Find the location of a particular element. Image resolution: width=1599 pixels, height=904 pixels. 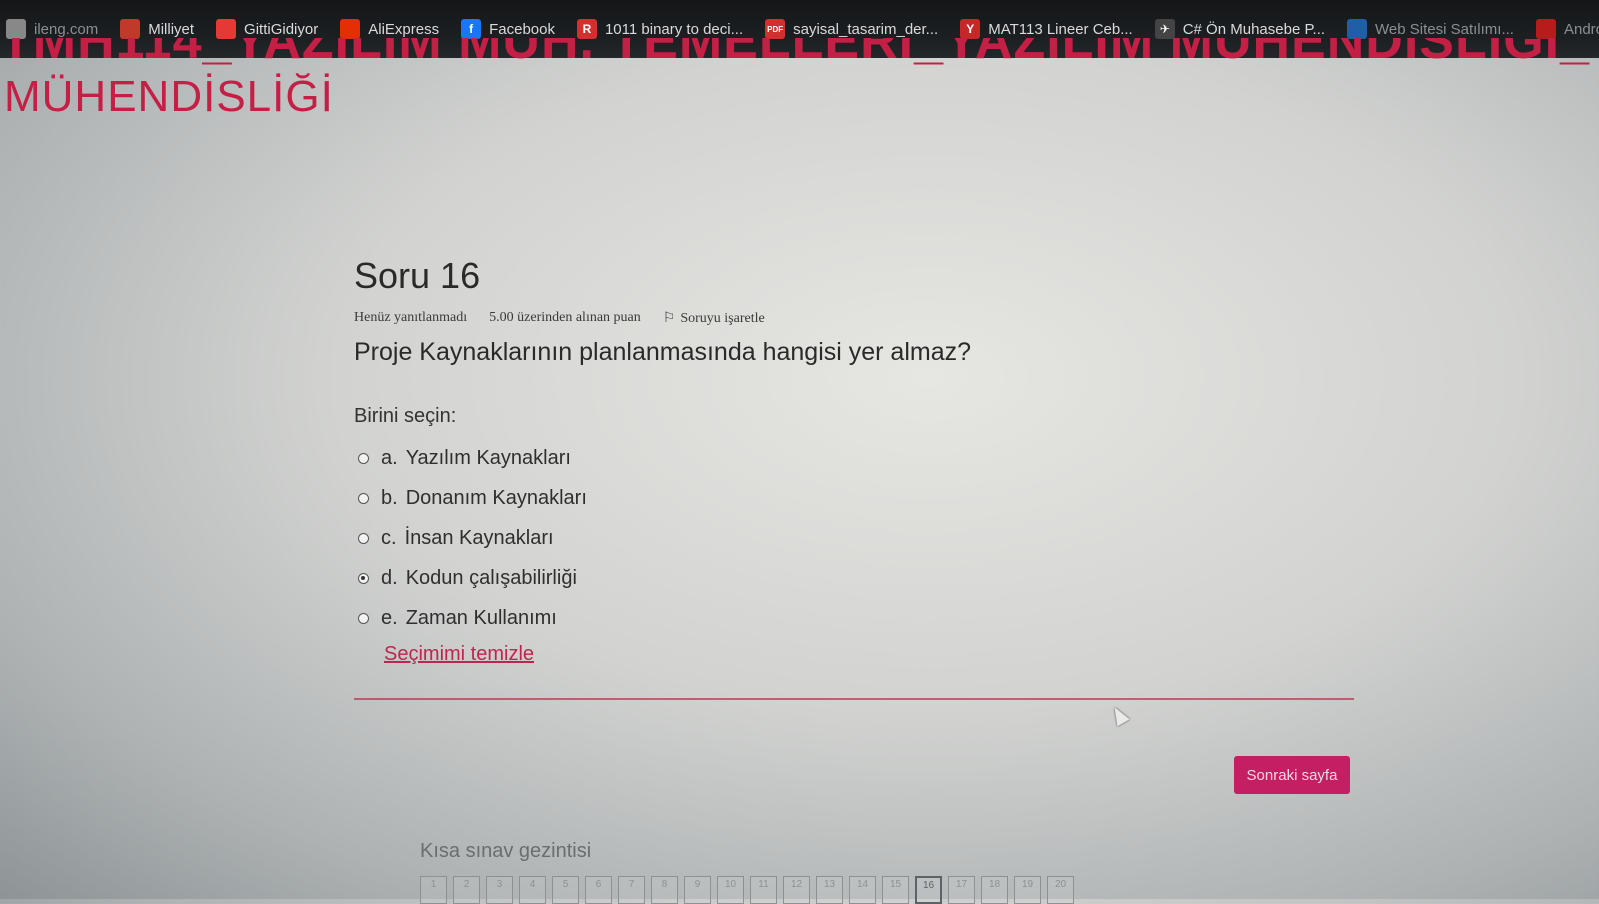

answer-text: Zaman Kullanımı is located at coordinates (481, 617).